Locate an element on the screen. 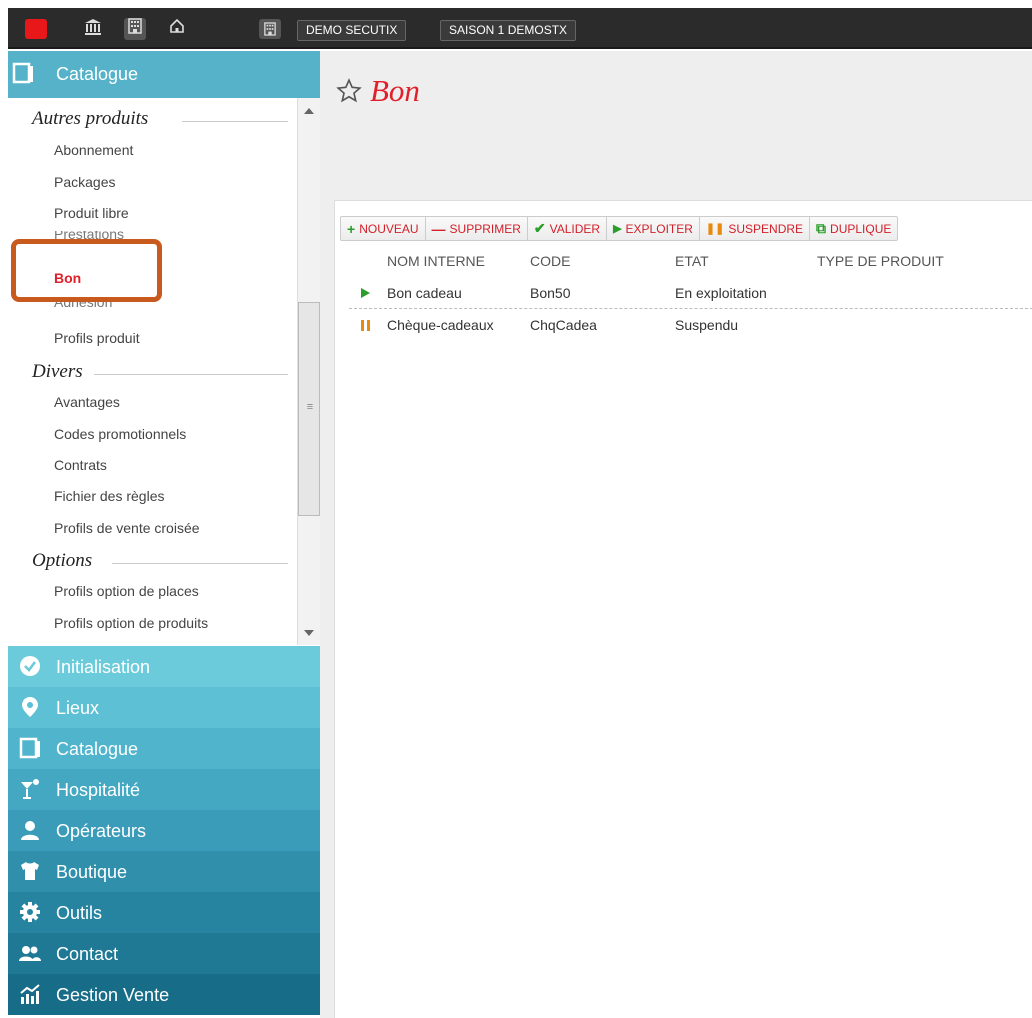 Image resolution: width=1032 pixels, height=1018 pixels. cell-nom-interne: Chèque-cadeaux is located at coordinates (440, 325).